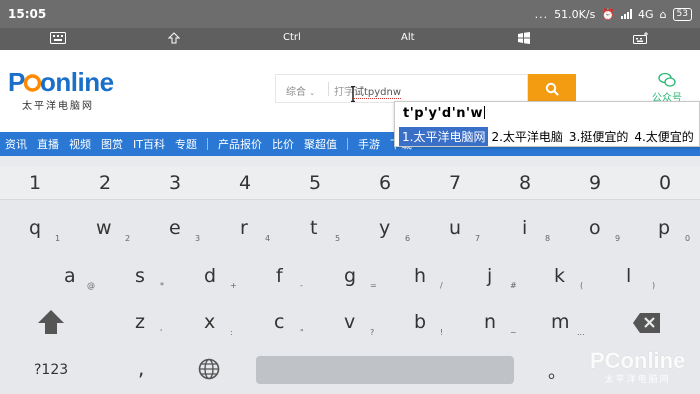 Image resolution: width=700 pixels, height=394 pixels. What do you see at coordinates (105, 230) in the screenshot?
I see `key-w: w2` at bounding box center [105, 230].